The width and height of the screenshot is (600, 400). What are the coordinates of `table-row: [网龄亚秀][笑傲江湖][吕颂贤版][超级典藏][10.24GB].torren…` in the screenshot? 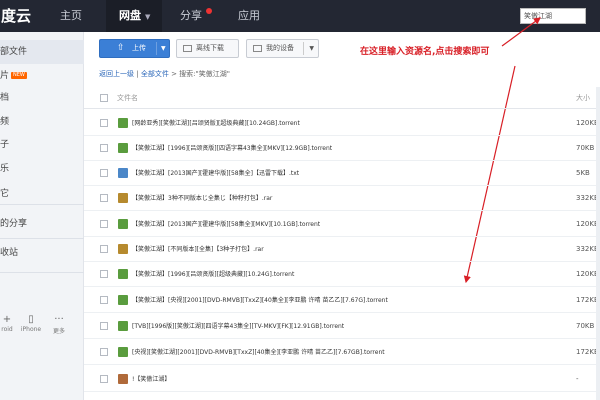 It's located at (342, 123).